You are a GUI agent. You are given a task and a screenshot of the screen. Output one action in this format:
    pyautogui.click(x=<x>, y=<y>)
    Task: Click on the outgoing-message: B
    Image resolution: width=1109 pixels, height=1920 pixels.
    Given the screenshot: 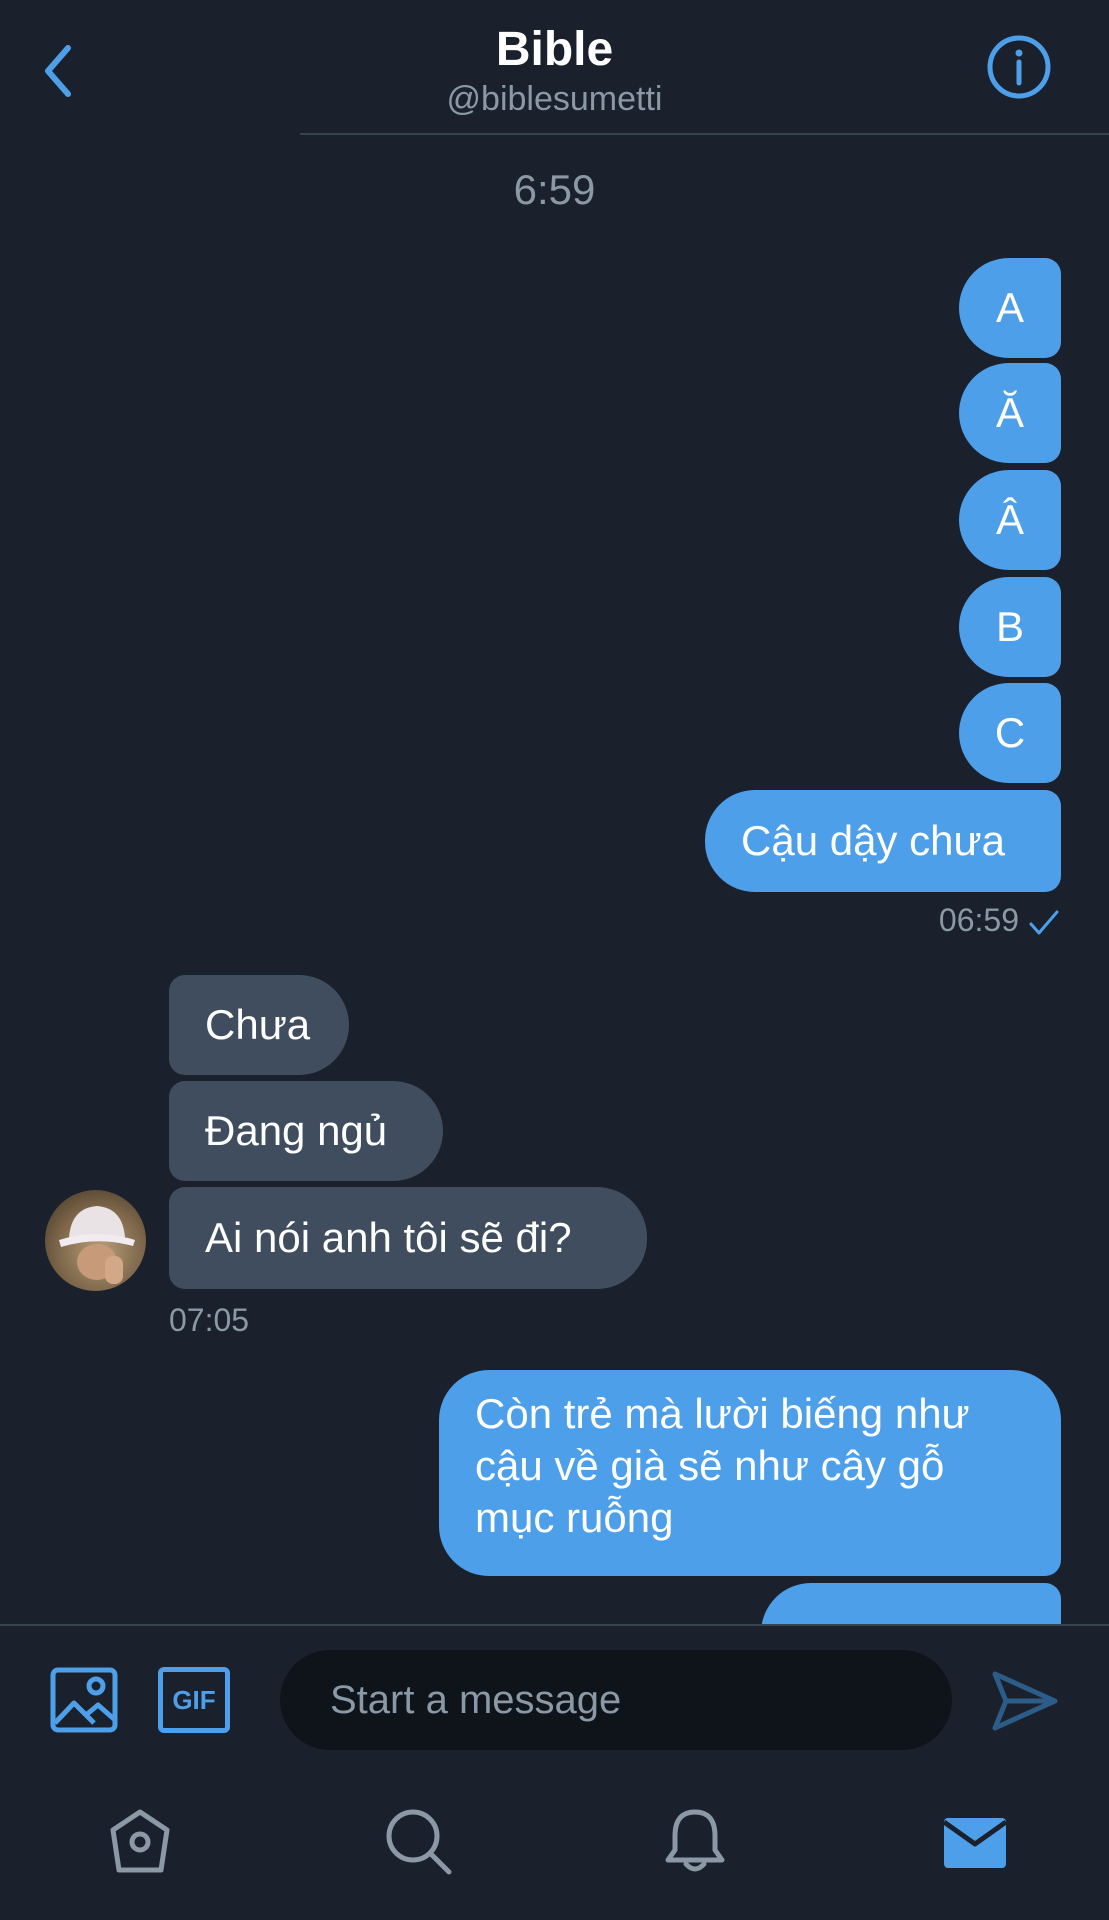 What is the action you would take?
    pyautogui.click(x=1010, y=627)
    